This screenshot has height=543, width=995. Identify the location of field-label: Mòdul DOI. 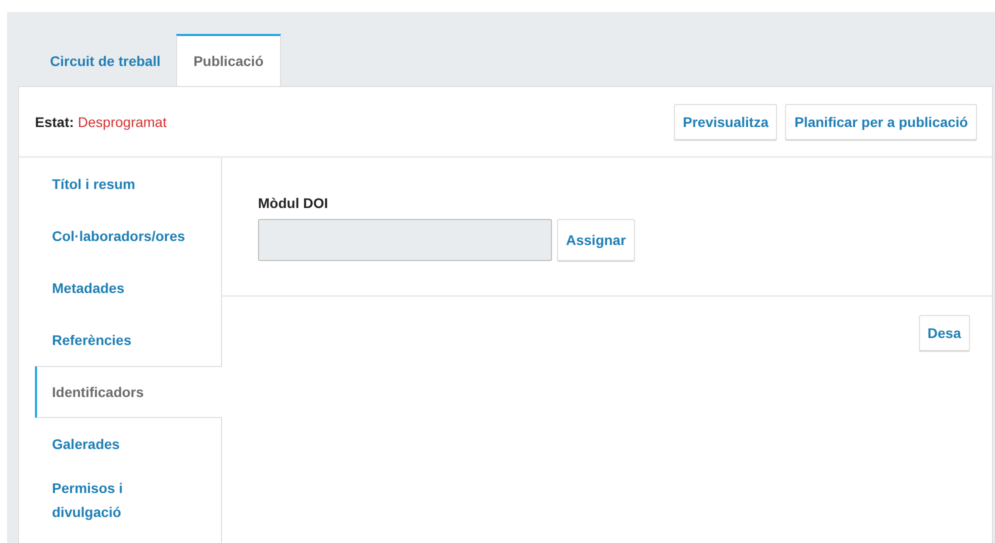
(293, 203).